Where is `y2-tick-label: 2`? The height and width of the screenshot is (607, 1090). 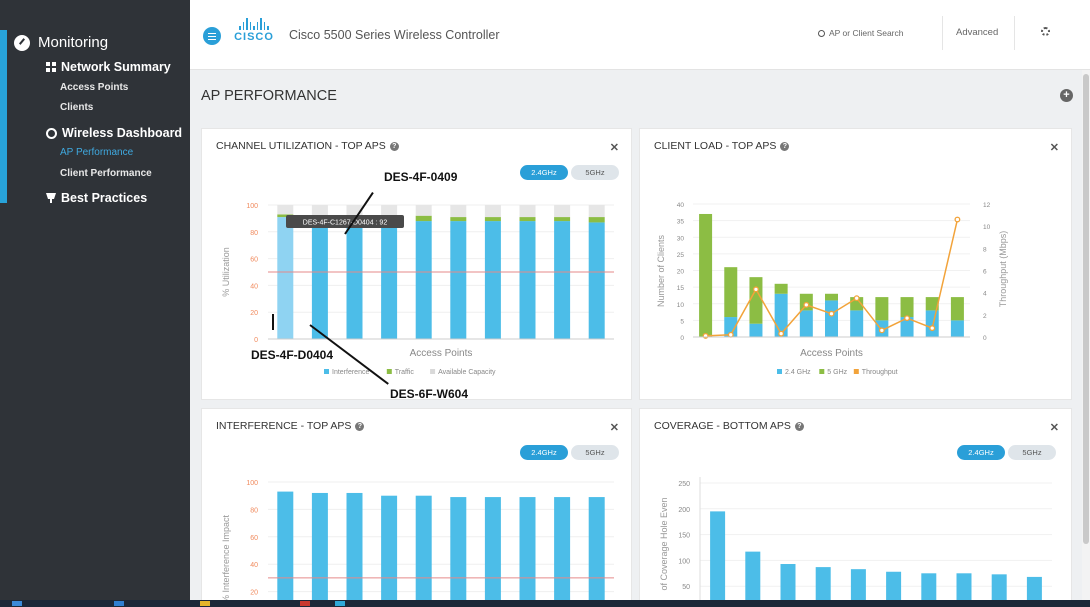
y2-tick-label: 2 is located at coordinates (985, 316).